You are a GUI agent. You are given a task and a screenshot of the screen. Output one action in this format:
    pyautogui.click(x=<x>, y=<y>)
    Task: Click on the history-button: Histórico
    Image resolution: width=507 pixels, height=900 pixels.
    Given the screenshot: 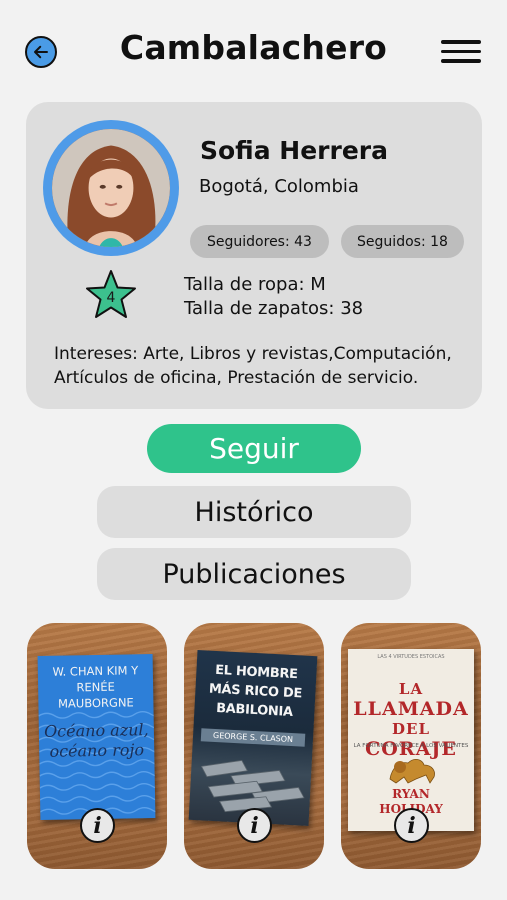 What is the action you would take?
    pyautogui.click(x=254, y=512)
    